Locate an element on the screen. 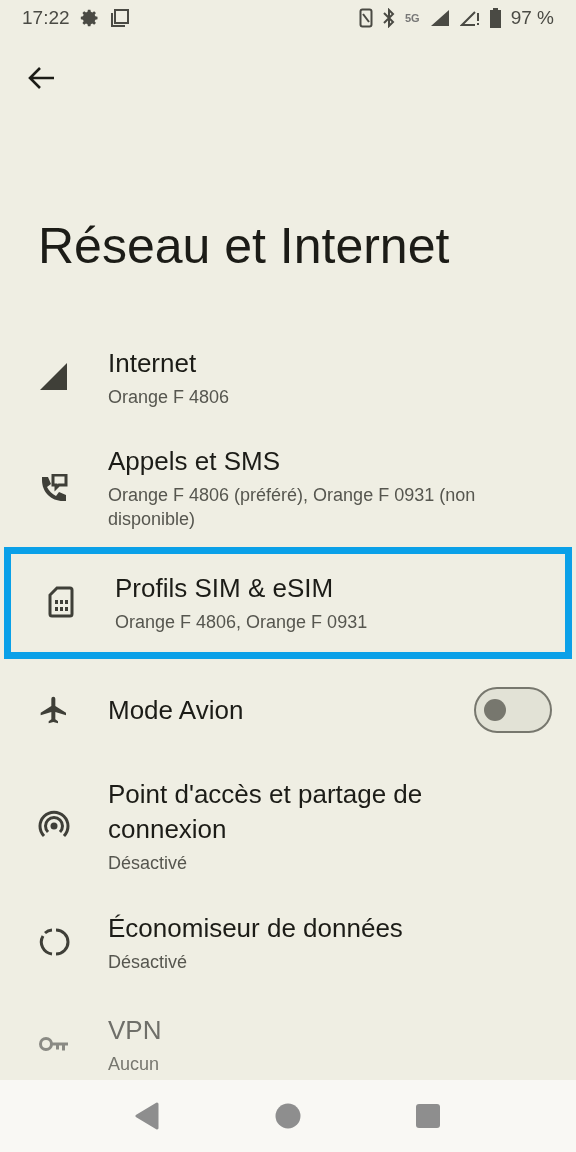  clock: 17:22 is located at coordinates (46, 18).